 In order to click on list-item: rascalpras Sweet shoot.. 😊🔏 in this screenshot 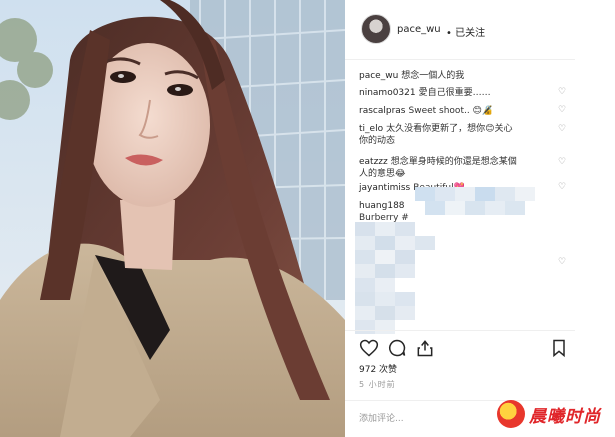, I will do `click(426, 111)`.